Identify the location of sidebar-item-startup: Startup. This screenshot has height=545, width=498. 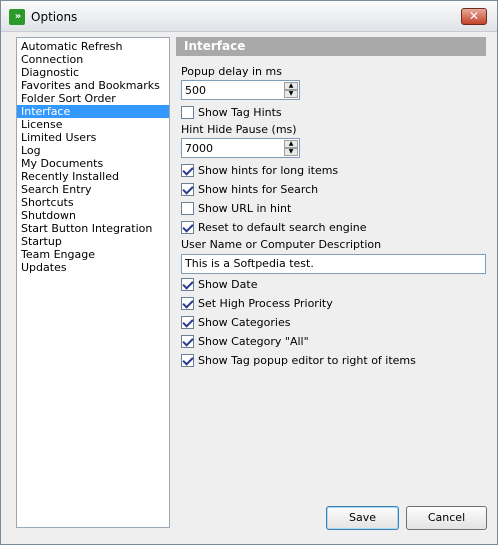
(93, 241).